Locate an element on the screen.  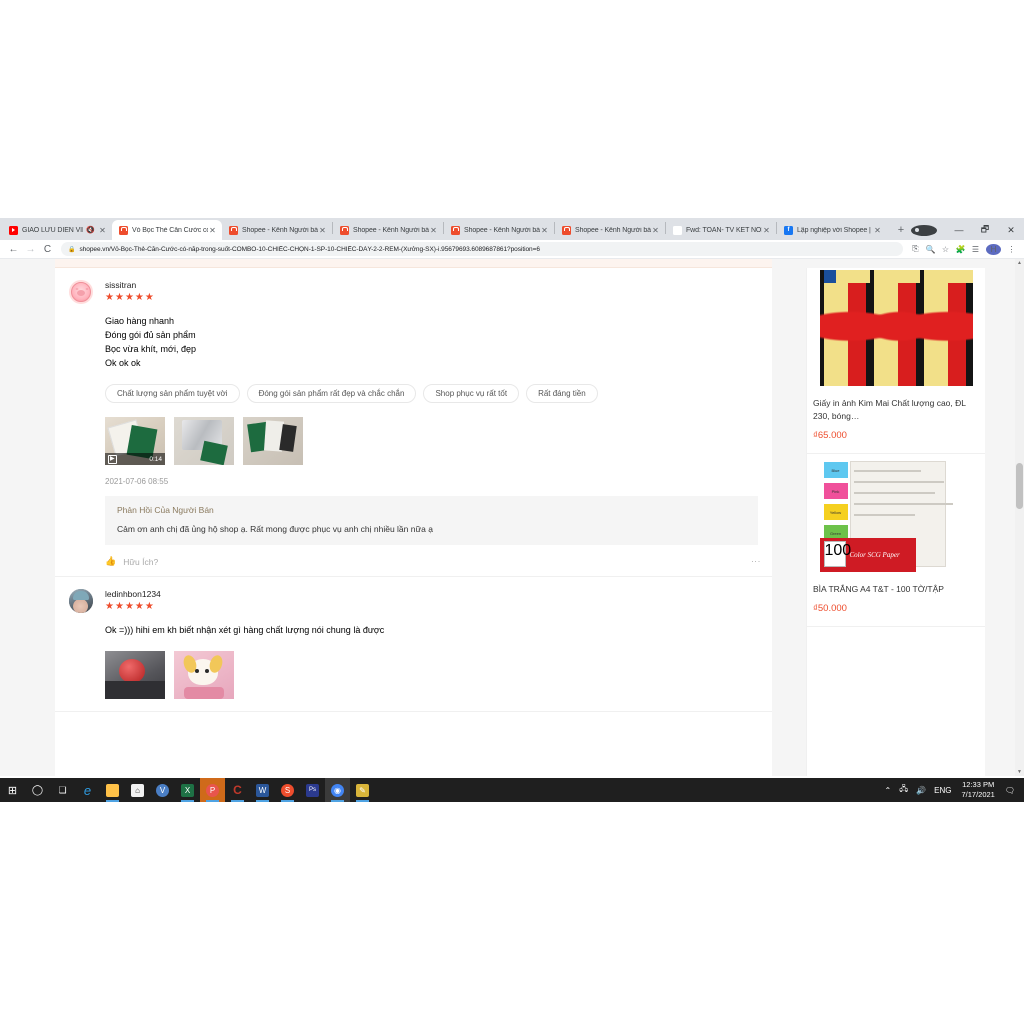
profile-avatar: H is located at coordinates (993, 249).